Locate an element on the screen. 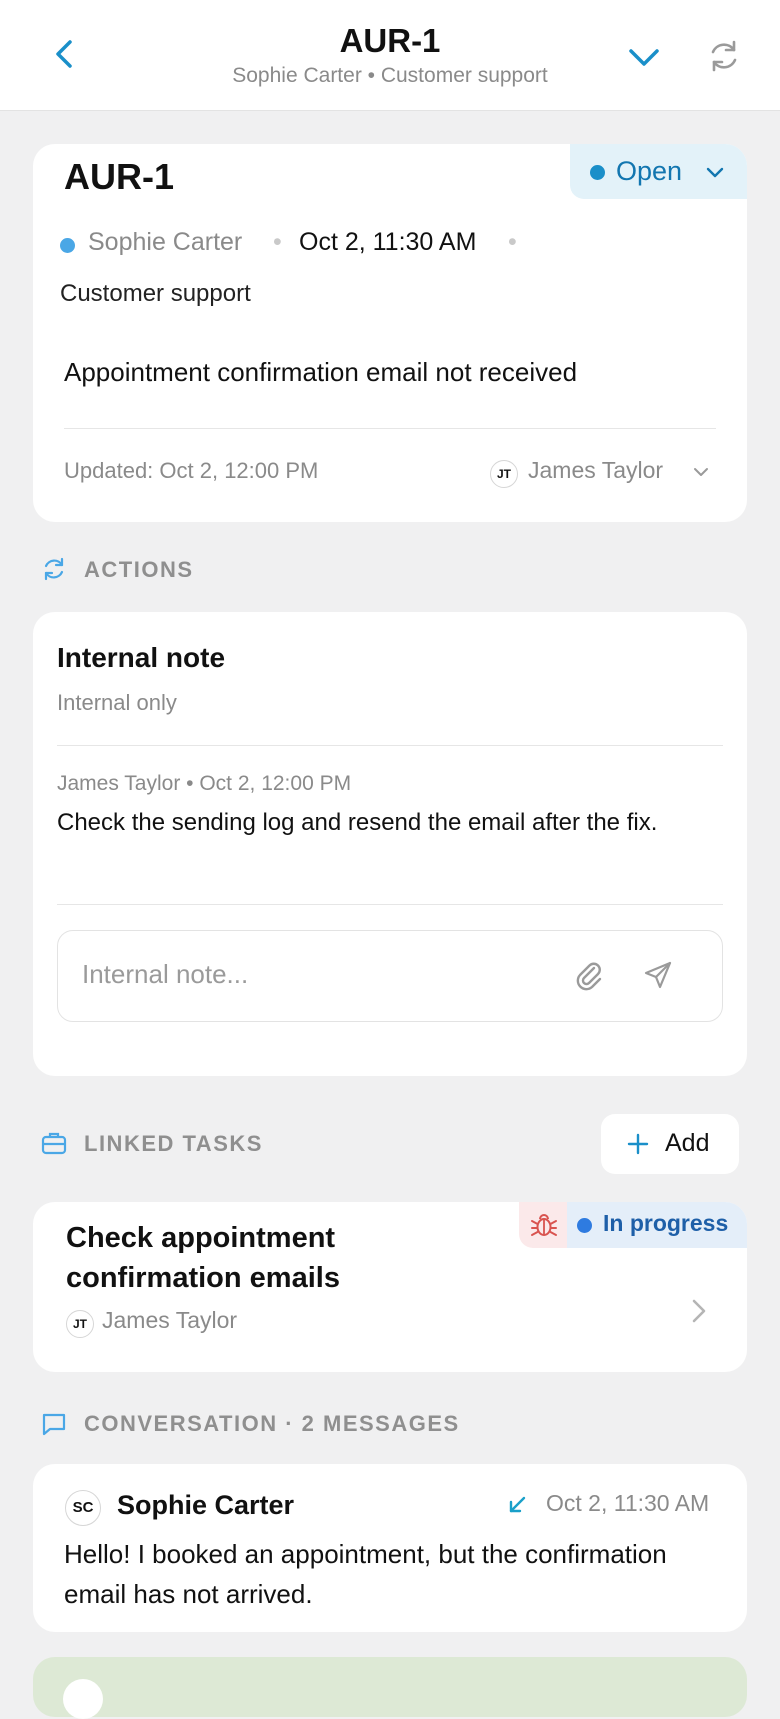 This screenshot has height=1719, width=780. section-heading-conversation: CONVERSATION · 2 MESSAGES is located at coordinates (272, 1423).